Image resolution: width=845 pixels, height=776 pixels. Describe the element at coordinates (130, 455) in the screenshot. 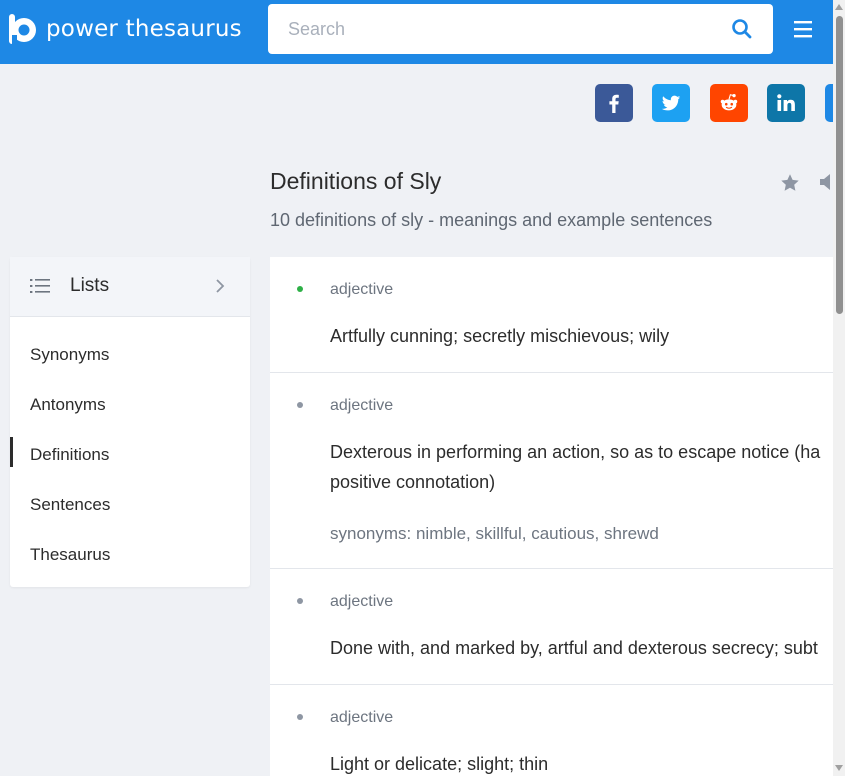

I see `sidebar-item-definitions: Definitions` at that location.